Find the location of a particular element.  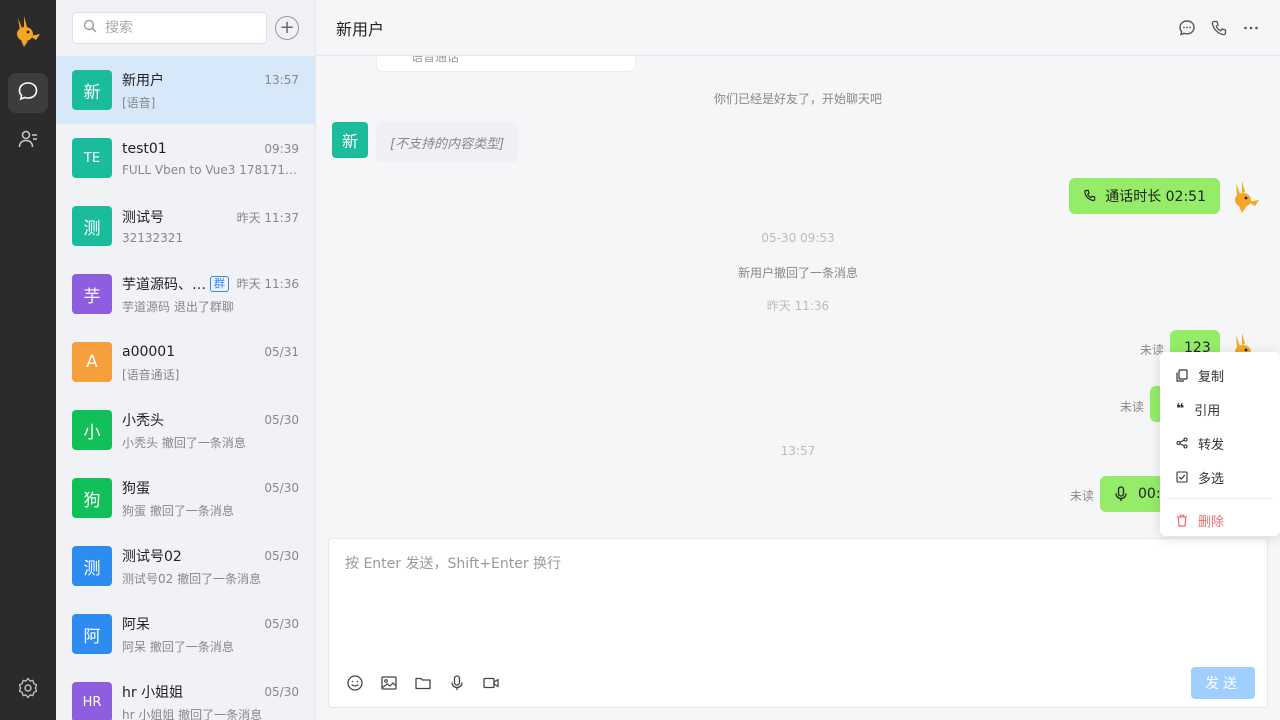

video-icon is located at coordinates (491, 683).